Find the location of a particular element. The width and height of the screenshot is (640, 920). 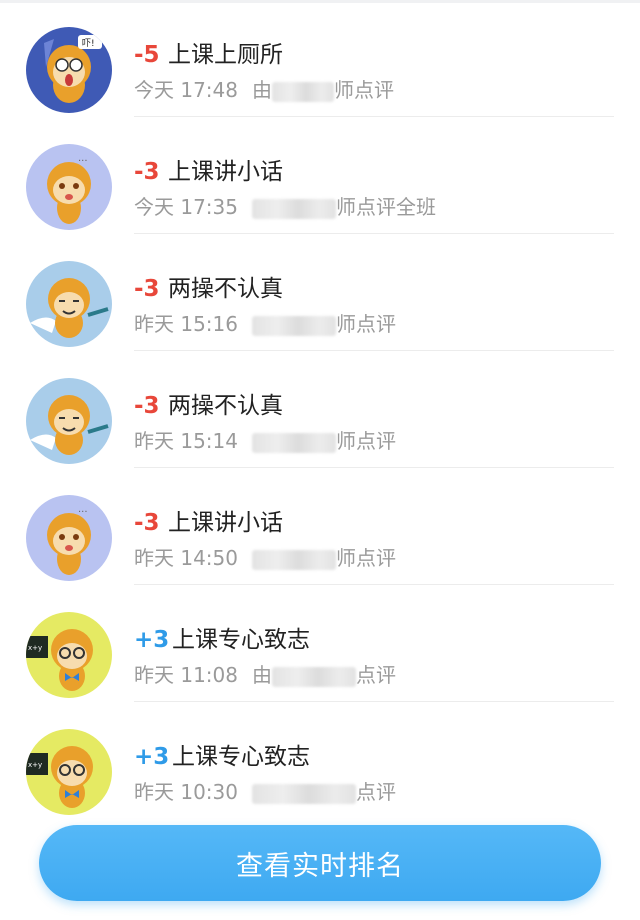

record-meta: 今天 17:48 由 师点评 is located at coordinates (264, 90).